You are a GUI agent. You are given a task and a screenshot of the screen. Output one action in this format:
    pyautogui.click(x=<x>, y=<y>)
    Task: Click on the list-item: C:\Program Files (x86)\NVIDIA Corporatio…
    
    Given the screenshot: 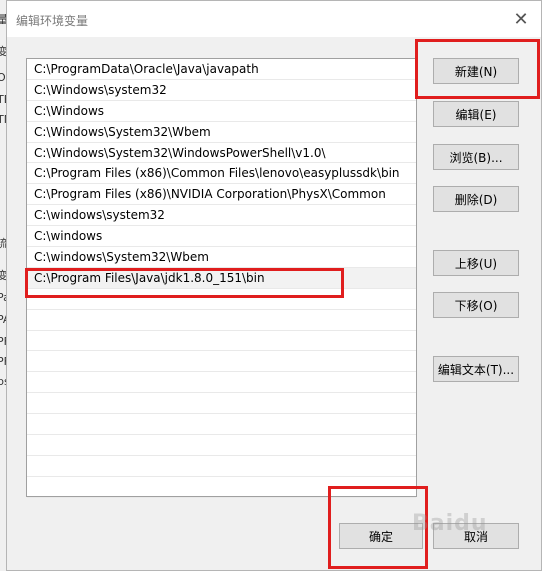 What is the action you would take?
    pyautogui.click(x=221, y=195)
    